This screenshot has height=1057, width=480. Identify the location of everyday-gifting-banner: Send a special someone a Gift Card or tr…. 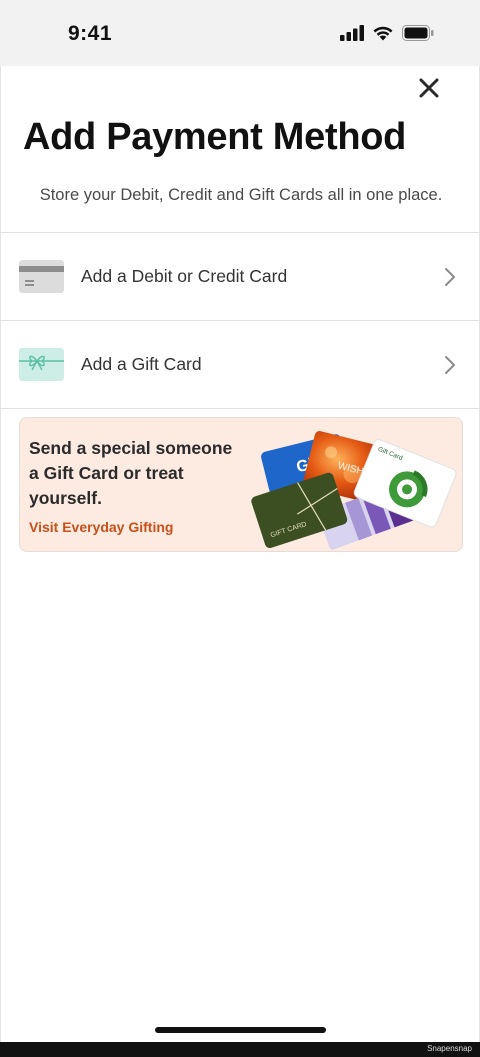
(241, 484).